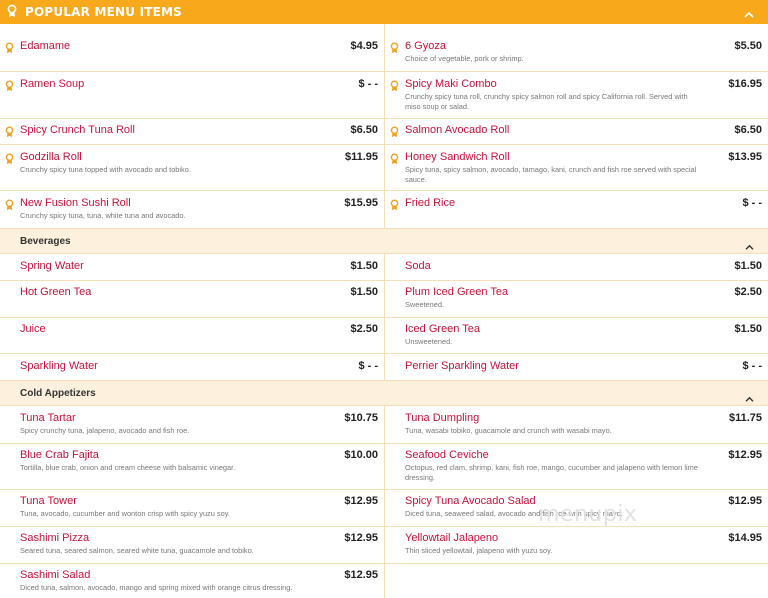 This screenshot has width=768, height=598. Describe the element at coordinates (447, 455) in the screenshot. I see `item-name: Seafood Ceviche` at that location.